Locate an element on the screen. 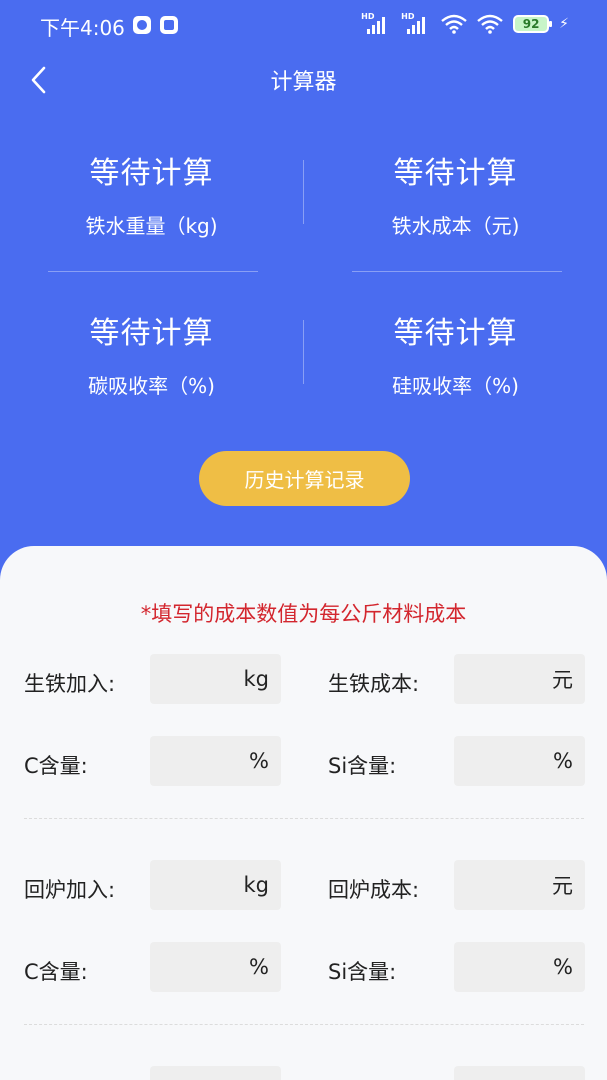  return-si-input: % is located at coordinates (519, 967).